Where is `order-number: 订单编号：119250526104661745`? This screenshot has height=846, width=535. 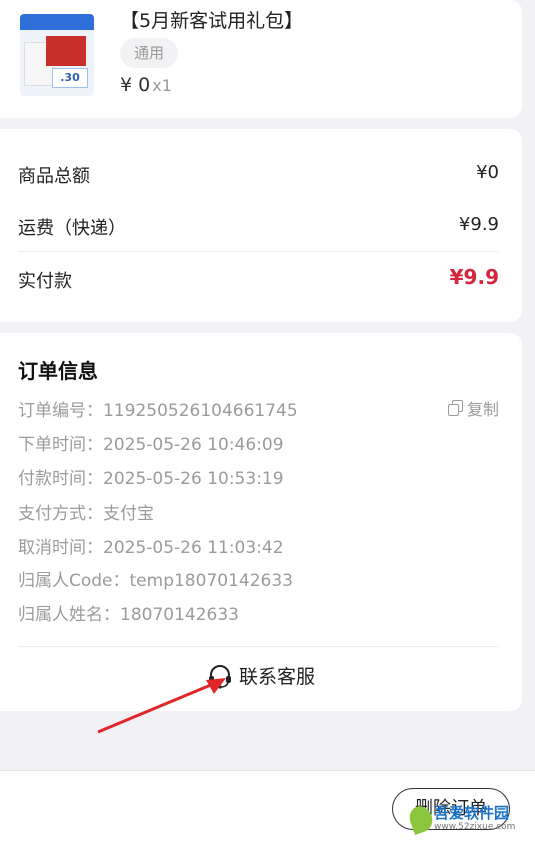 order-number: 订单编号：119250526104661745 is located at coordinates (158, 411).